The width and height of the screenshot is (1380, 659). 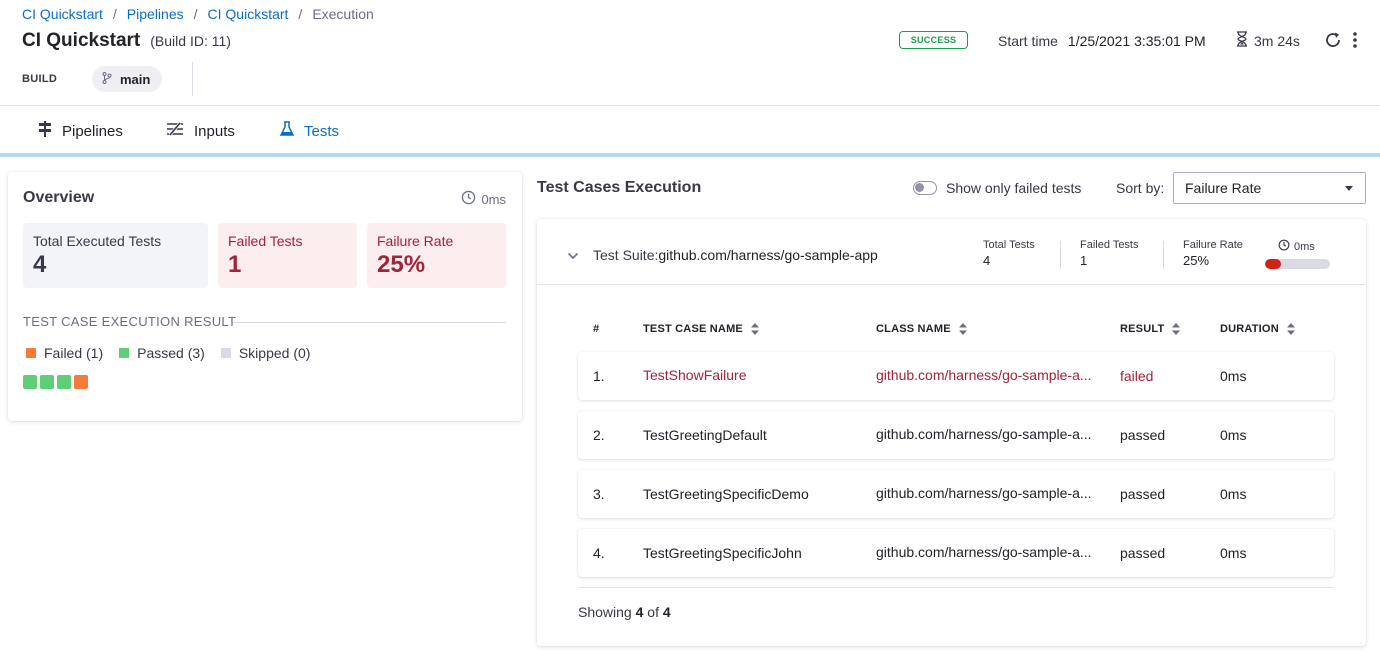 What do you see at coordinates (1084, 260) in the screenshot?
I see `suite-stat-value: 1` at bounding box center [1084, 260].